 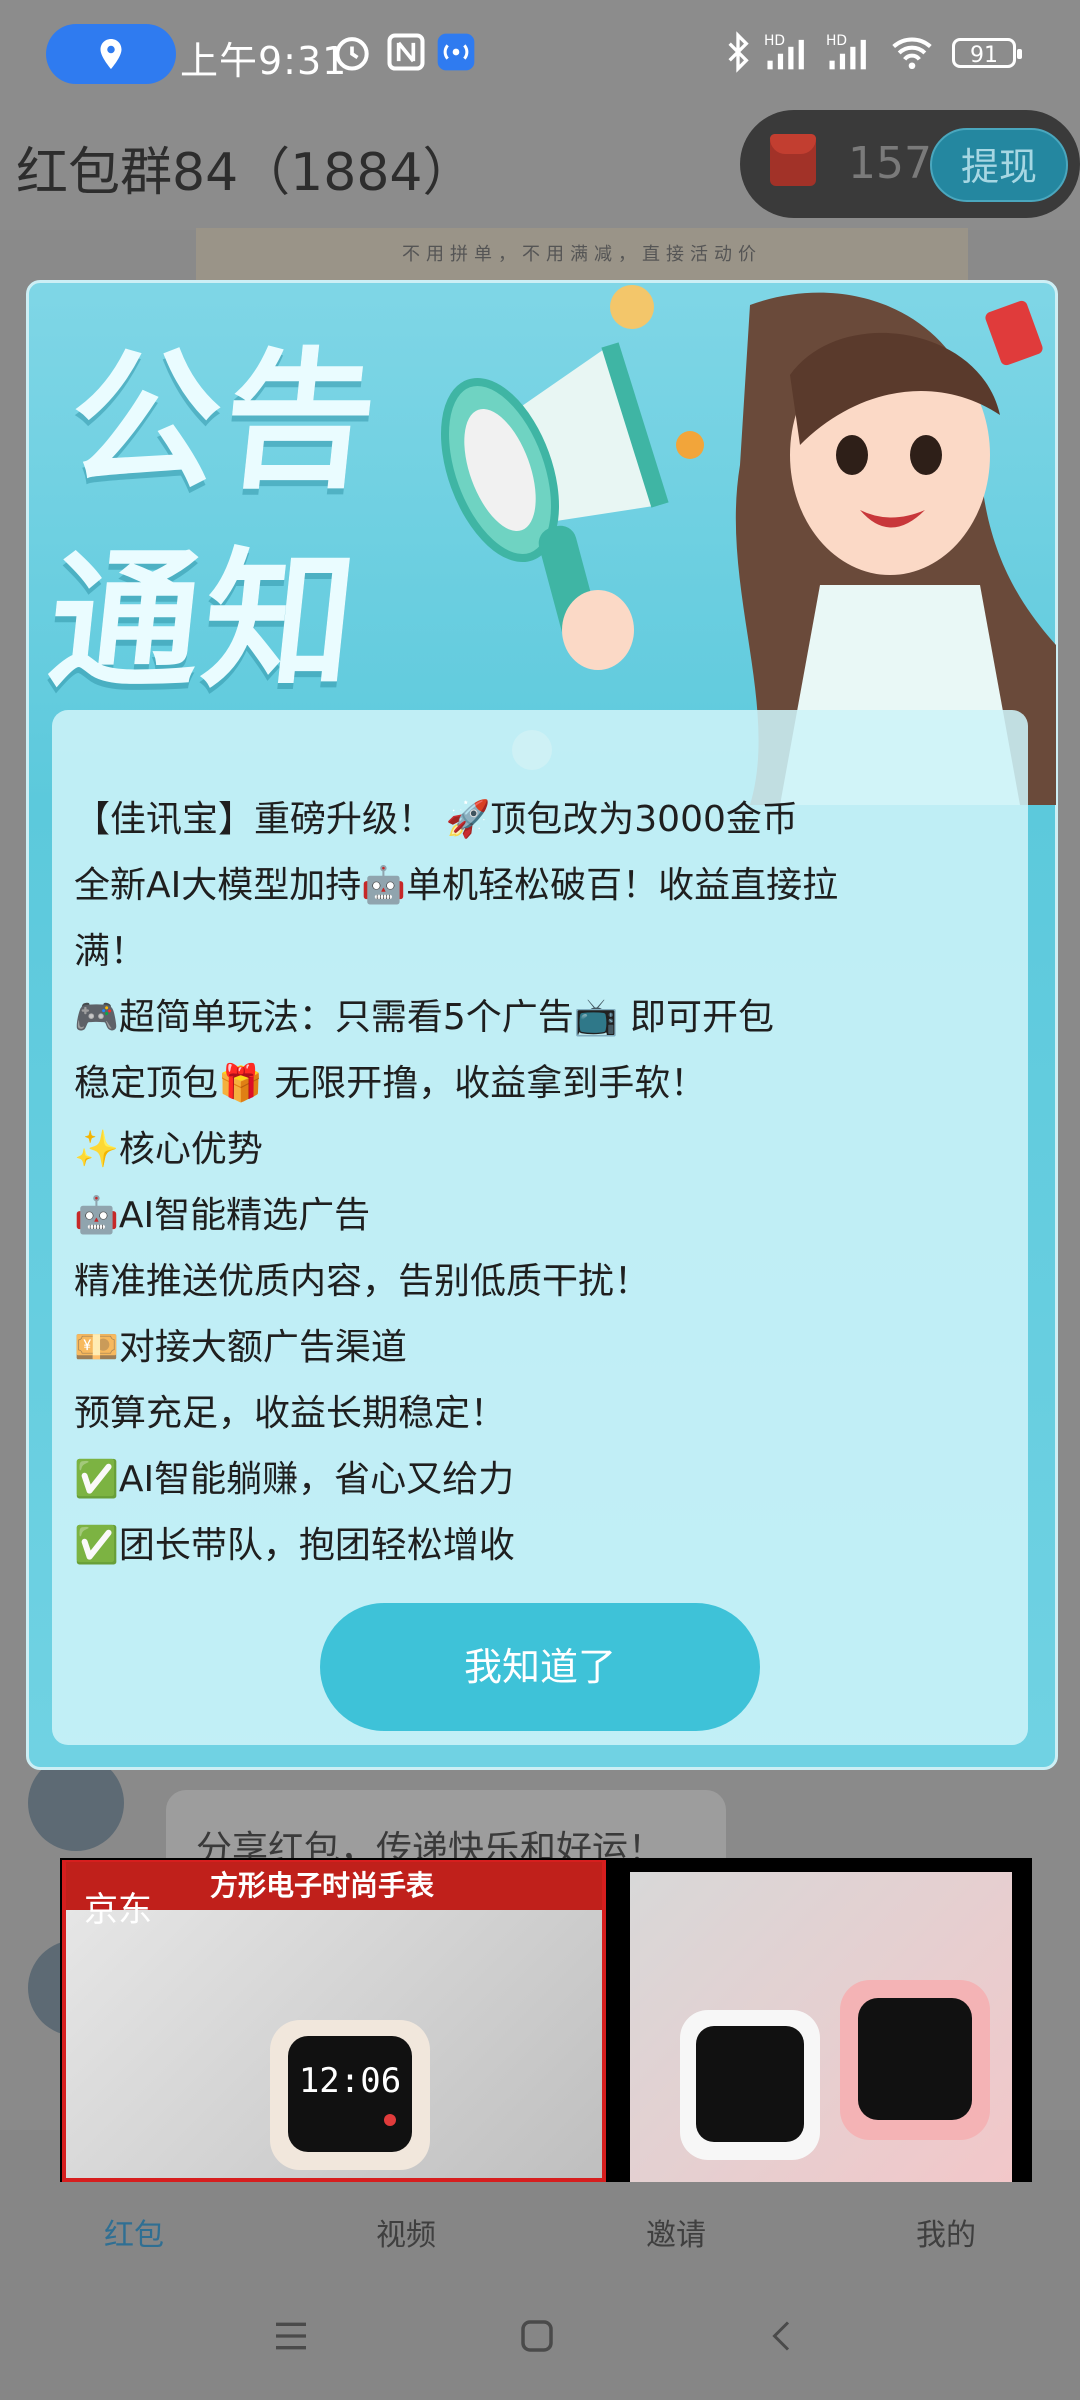 What do you see at coordinates (240, 1347) in the screenshot?
I see `announcement-line: 💴对接大额广告渠道` at bounding box center [240, 1347].